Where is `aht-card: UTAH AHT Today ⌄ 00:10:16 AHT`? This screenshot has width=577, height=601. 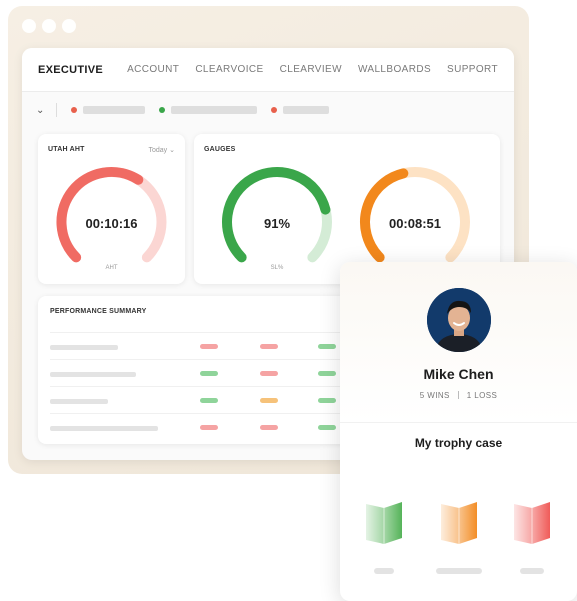 aht-card: UTAH AHT Today ⌄ 00:10:16 AHT is located at coordinates (111, 209).